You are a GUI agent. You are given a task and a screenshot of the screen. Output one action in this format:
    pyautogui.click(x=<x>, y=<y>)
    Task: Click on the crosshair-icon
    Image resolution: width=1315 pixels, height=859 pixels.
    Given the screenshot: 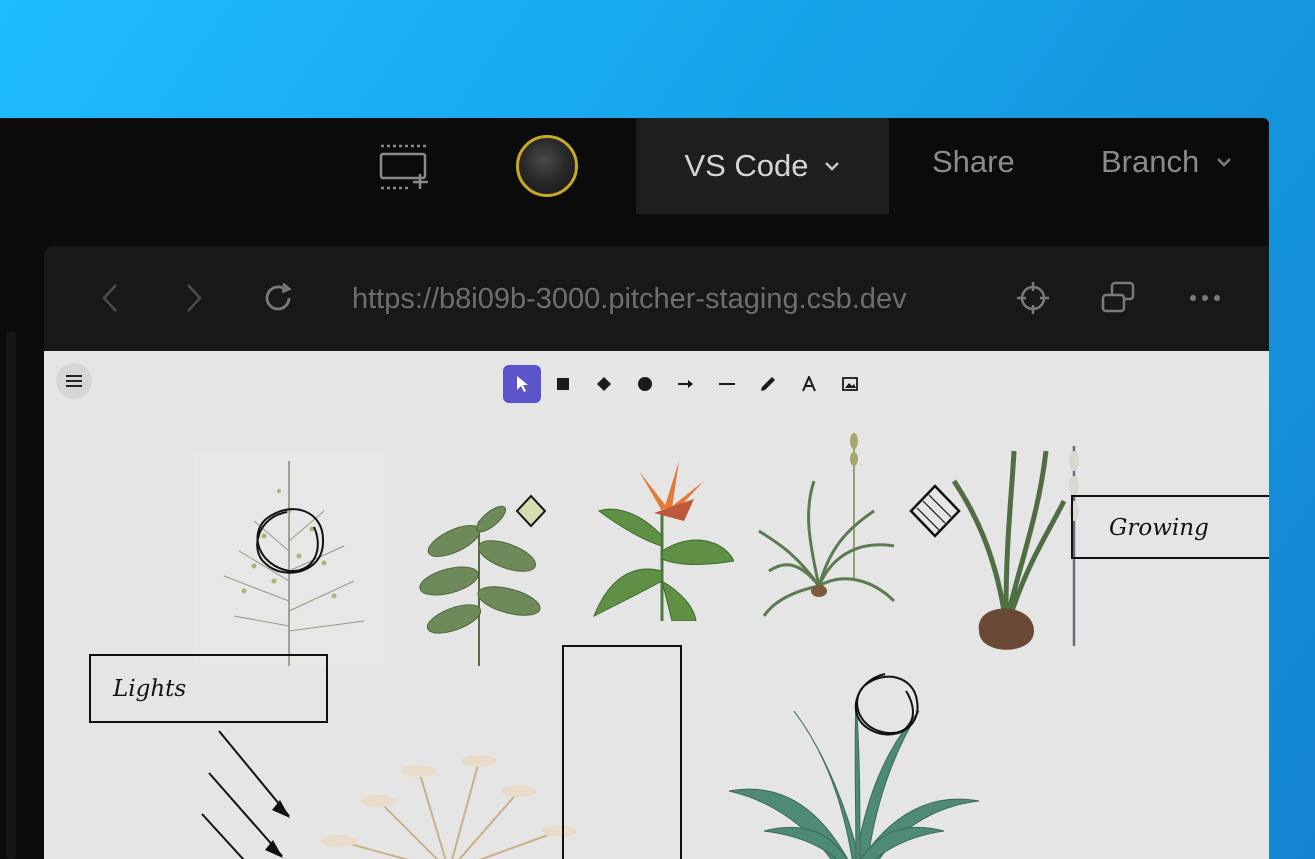 What is the action you would take?
    pyautogui.click(x=1033, y=298)
    